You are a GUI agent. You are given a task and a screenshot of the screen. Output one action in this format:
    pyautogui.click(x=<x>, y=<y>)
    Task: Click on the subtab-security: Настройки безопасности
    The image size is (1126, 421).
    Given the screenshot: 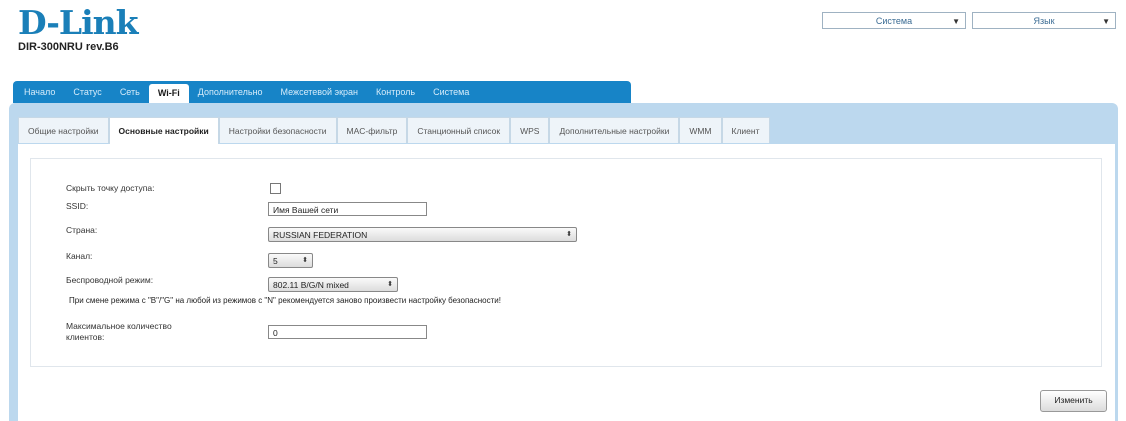 What is the action you would take?
    pyautogui.click(x=277, y=130)
    